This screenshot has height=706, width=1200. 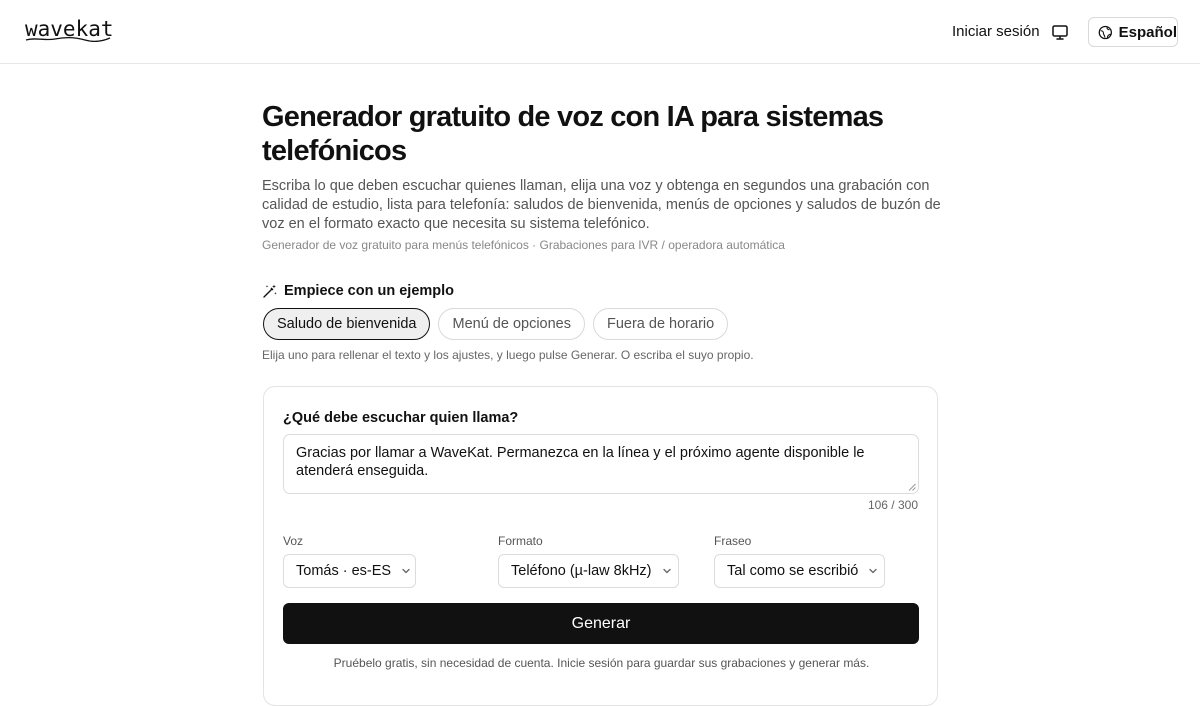 I want to click on format-label: Formato, so click(x=520, y=541).